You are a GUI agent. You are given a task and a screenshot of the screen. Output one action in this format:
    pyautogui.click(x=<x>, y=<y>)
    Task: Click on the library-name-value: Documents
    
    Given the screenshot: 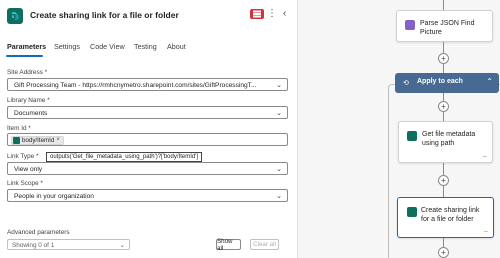 What is the action you would take?
    pyautogui.click(x=31, y=113)
    